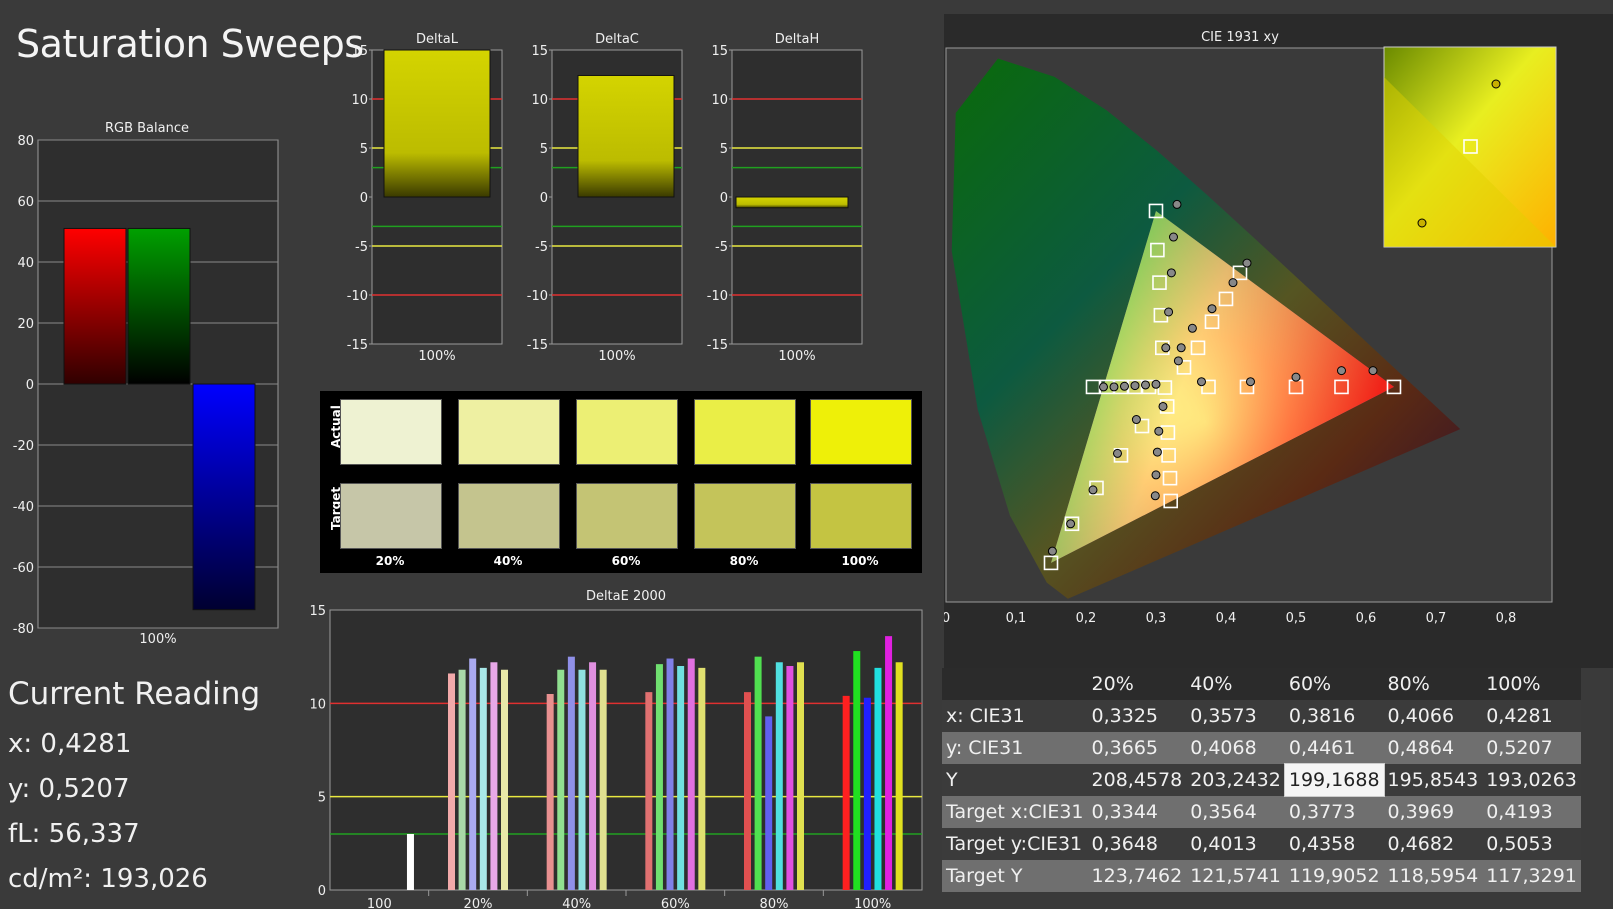  I want to click on rgb-tick-label: 40, so click(25, 263).